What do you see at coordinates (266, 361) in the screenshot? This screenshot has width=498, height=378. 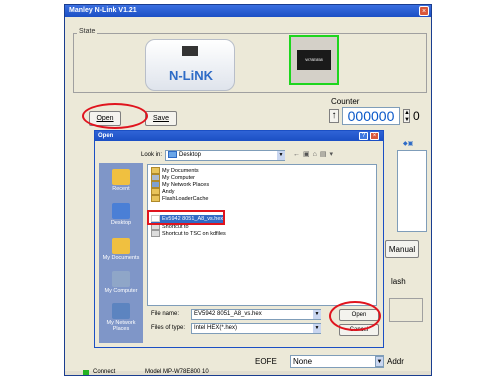 I see `eofe-label: EOFE` at bounding box center [266, 361].